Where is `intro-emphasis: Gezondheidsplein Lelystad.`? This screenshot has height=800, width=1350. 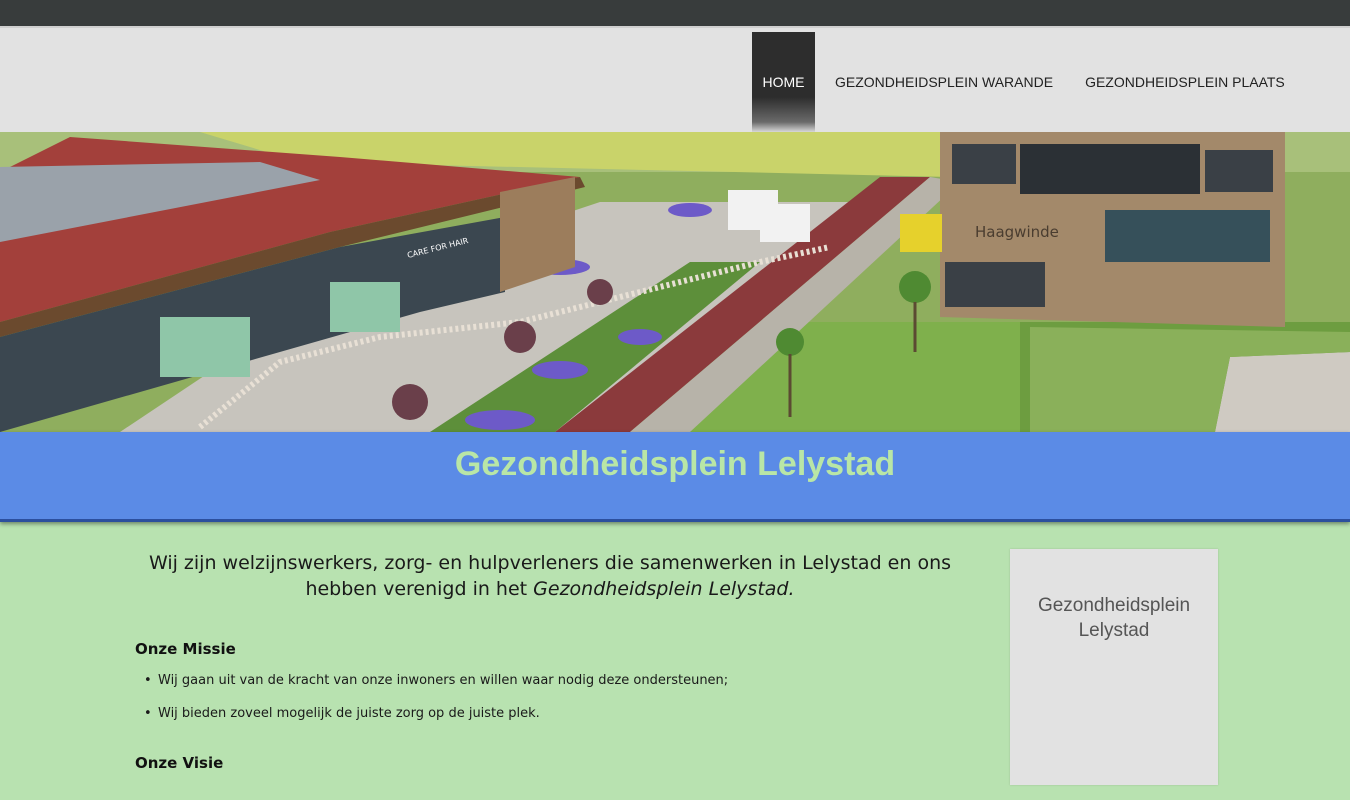 intro-emphasis: Gezondheidsplein Lelystad. is located at coordinates (664, 589).